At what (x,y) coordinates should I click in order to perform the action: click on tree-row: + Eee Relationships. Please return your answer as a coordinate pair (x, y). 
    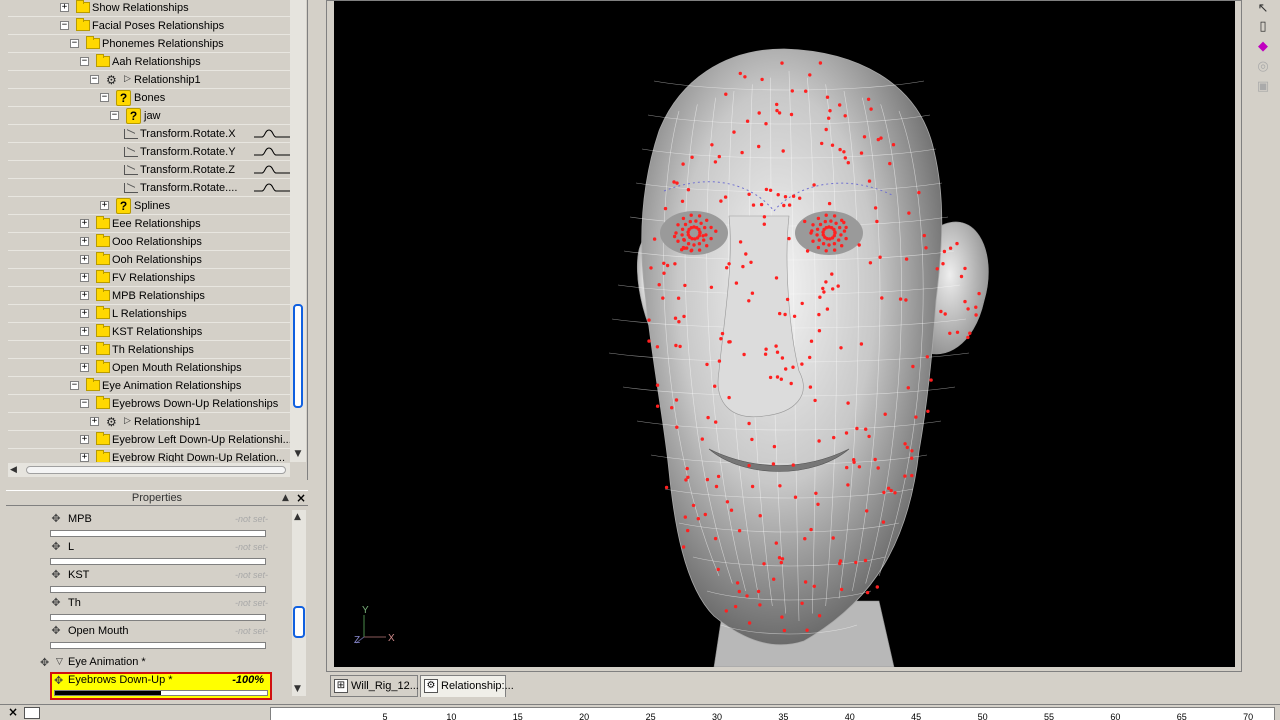
    Looking at the image, I should click on (149, 224).